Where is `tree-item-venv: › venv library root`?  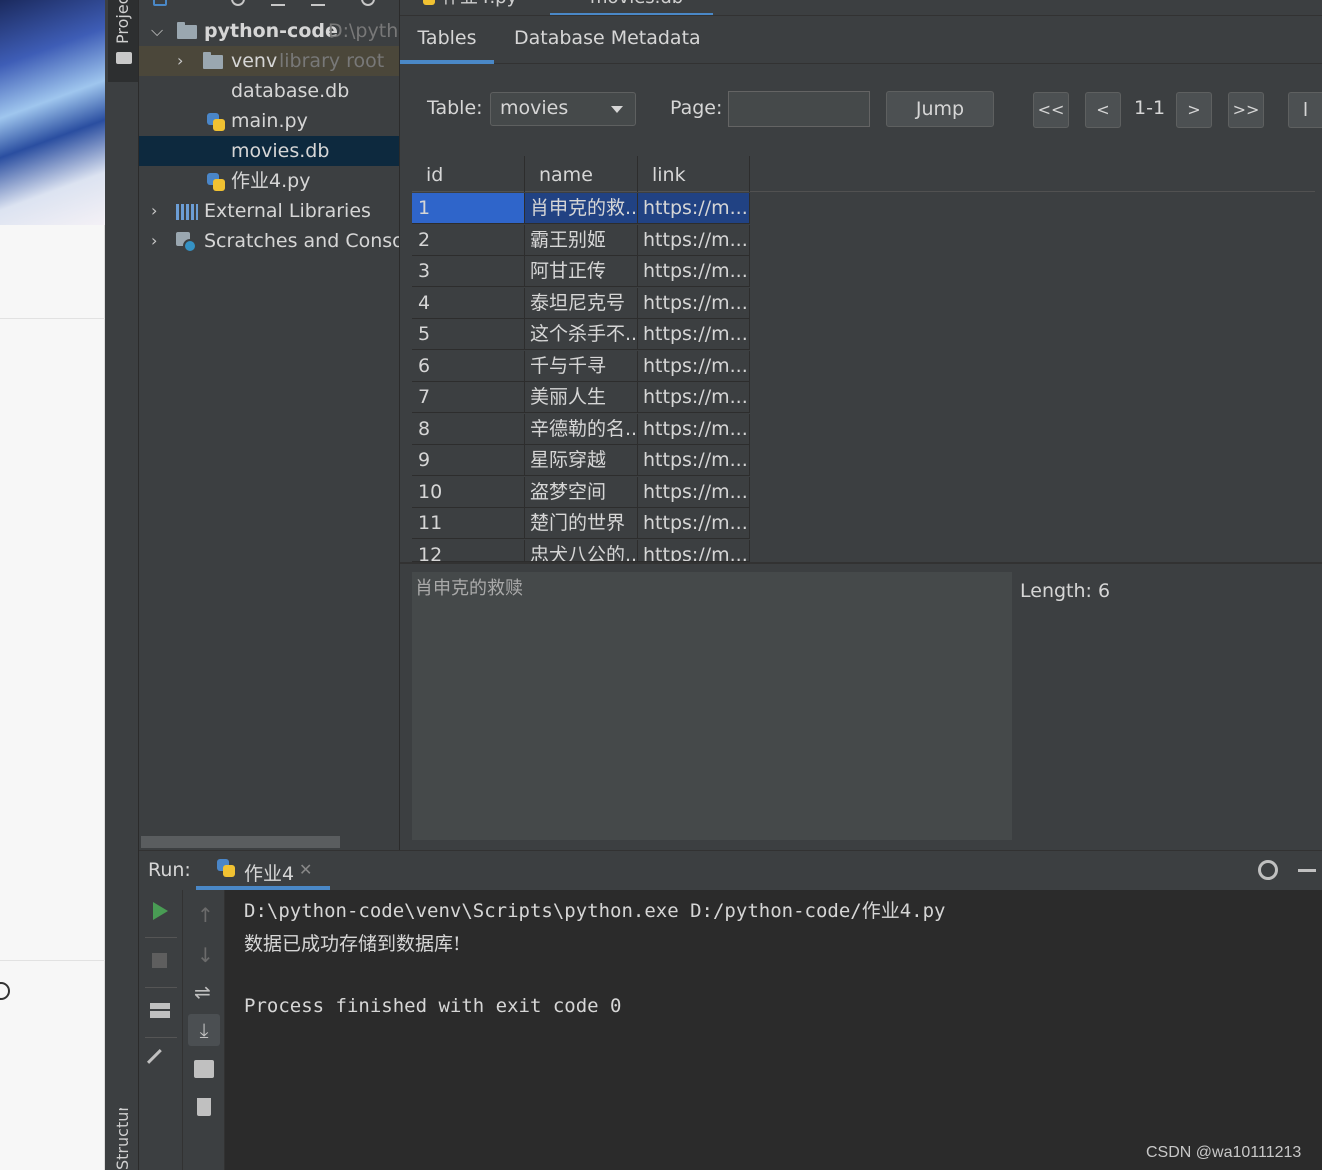
tree-item-venv: › venv library root is located at coordinates (269, 61).